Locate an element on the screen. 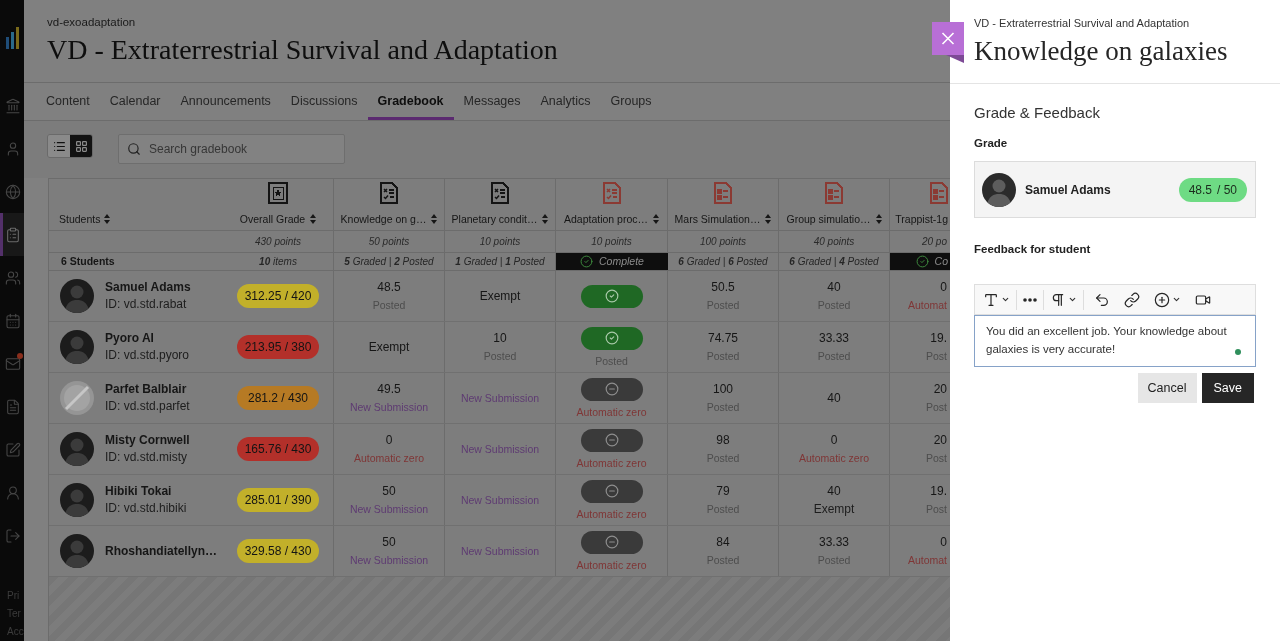  sign-out-icon is located at coordinates (13, 535).